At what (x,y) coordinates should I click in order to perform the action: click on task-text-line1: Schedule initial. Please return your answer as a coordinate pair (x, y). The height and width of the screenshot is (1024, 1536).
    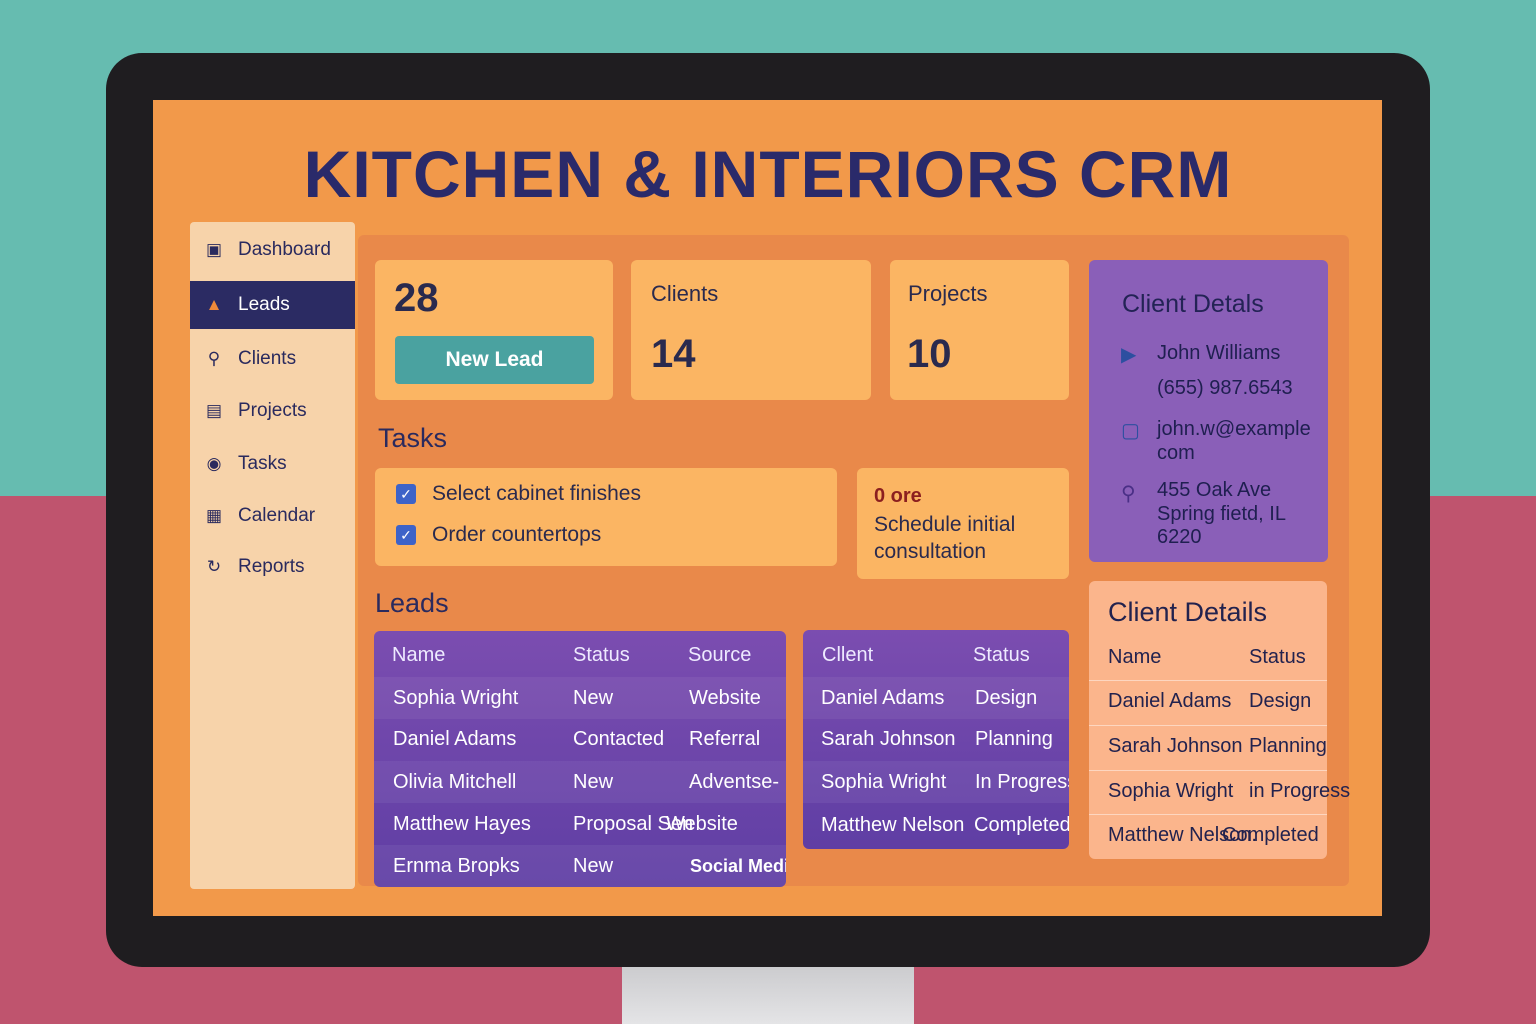
    Looking at the image, I should click on (945, 524).